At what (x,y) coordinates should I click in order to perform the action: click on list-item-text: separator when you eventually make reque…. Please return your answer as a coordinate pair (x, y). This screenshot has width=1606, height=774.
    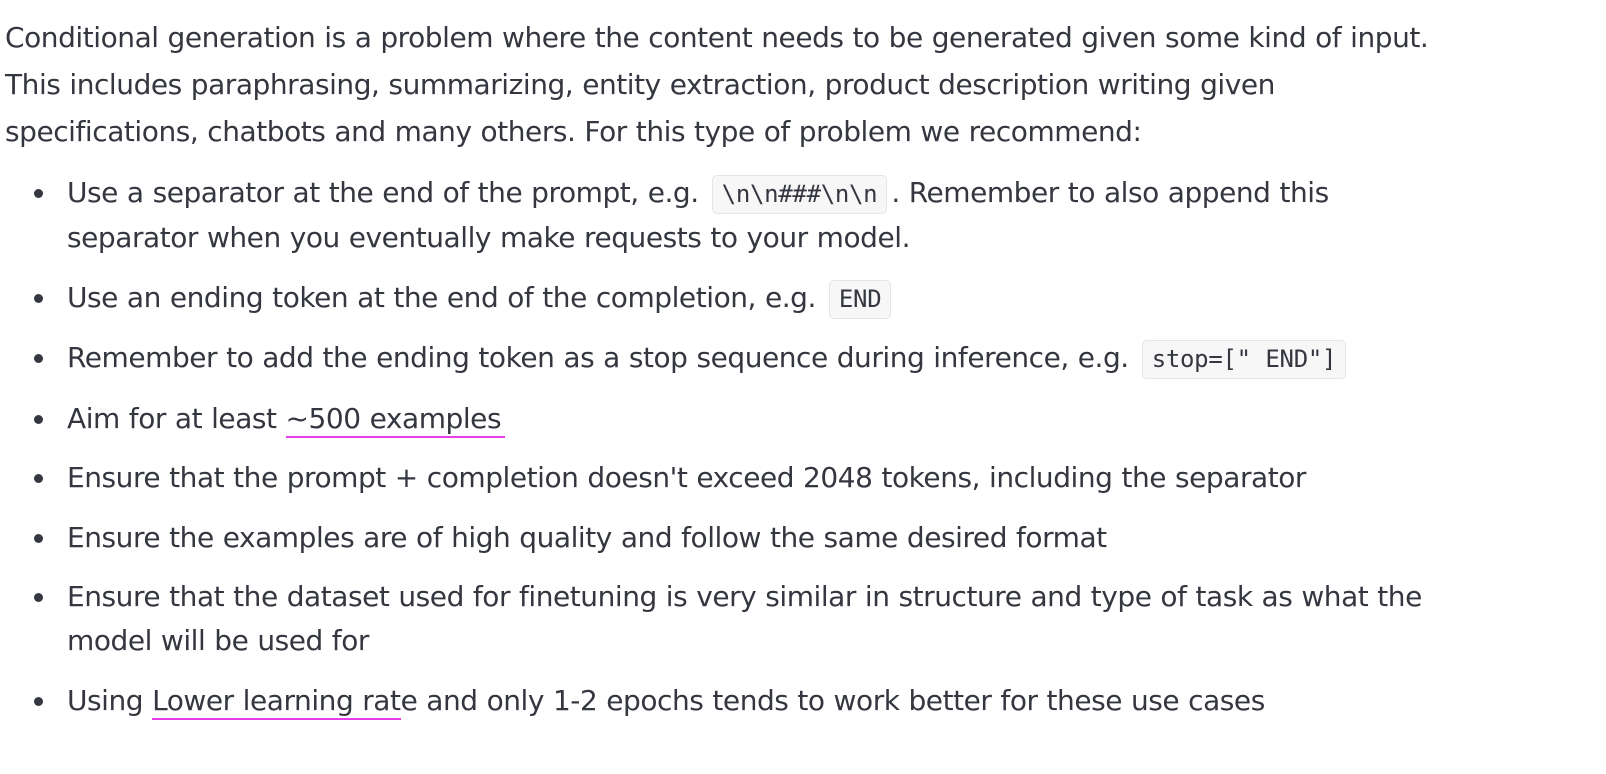
    Looking at the image, I should click on (489, 237).